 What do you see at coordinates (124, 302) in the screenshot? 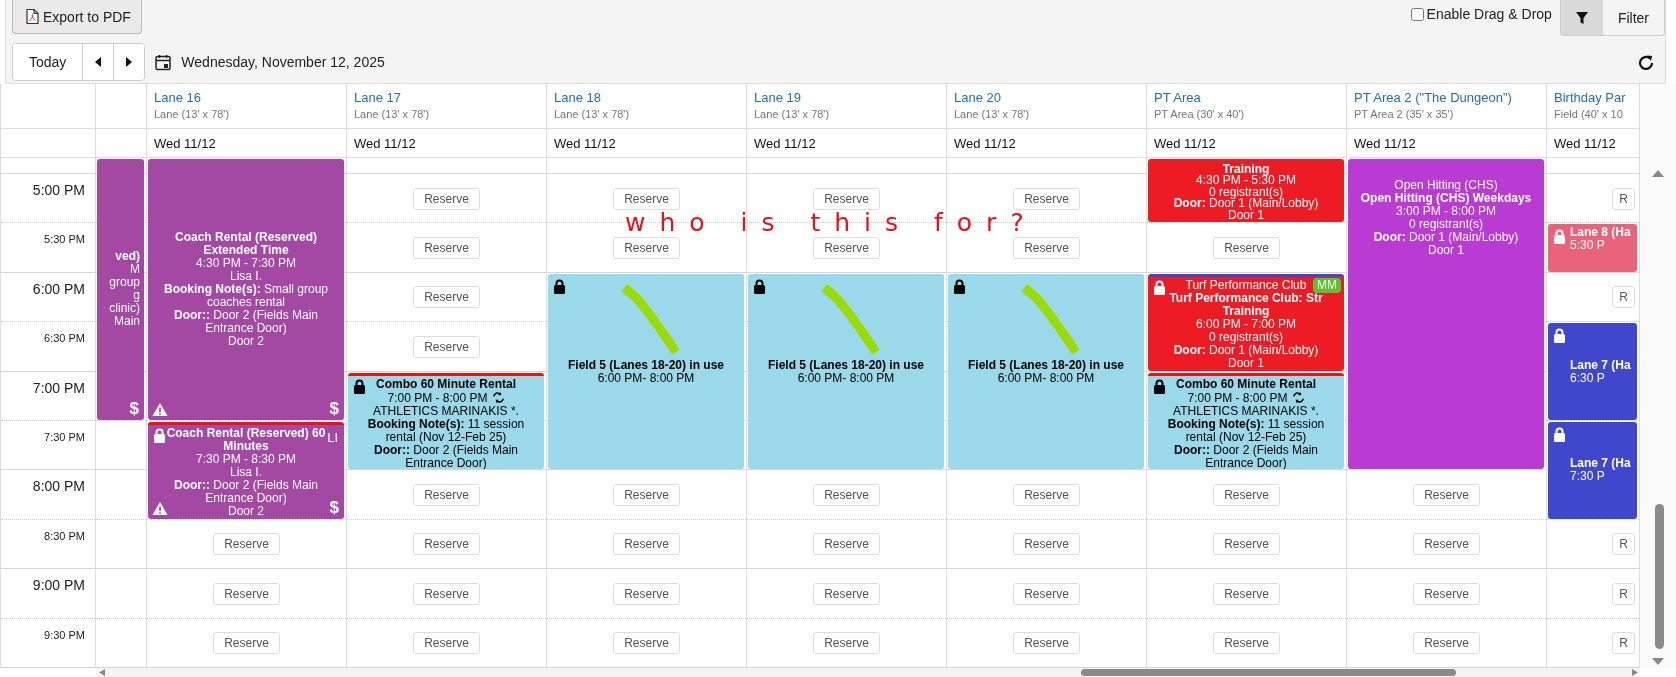
I see `event-detail: g clinic)` at bounding box center [124, 302].